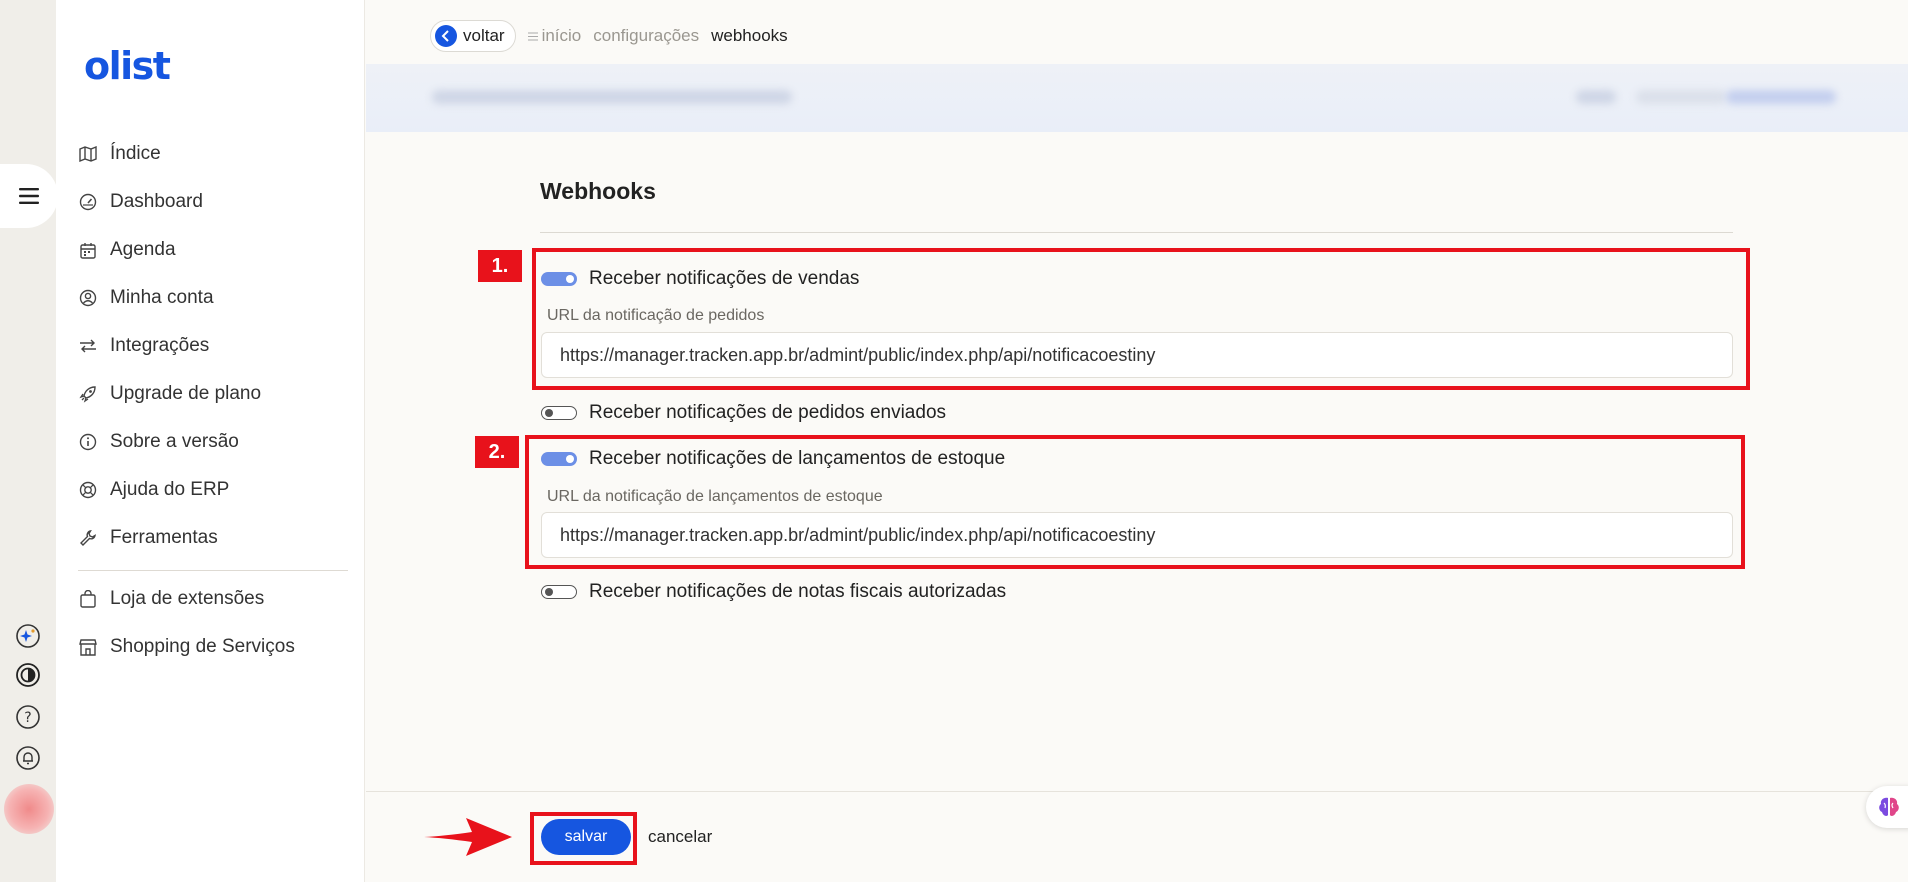 This screenshot has height=882, width=1908. Describe the element at coordinates (680, 837) in the screenshot. I see `cancel-button: cancelar` at that location.